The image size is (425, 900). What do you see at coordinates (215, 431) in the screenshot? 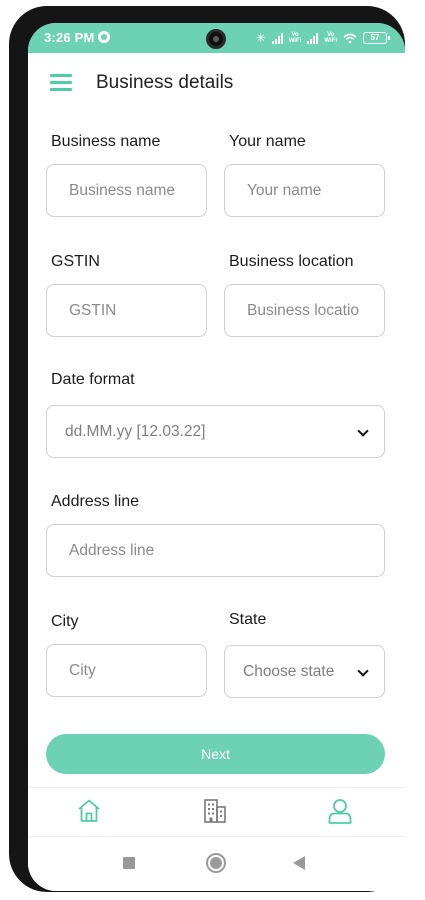
I see `date-format-select: dd.MM.yy [12.03.22]` at bounding box center [215, 431].